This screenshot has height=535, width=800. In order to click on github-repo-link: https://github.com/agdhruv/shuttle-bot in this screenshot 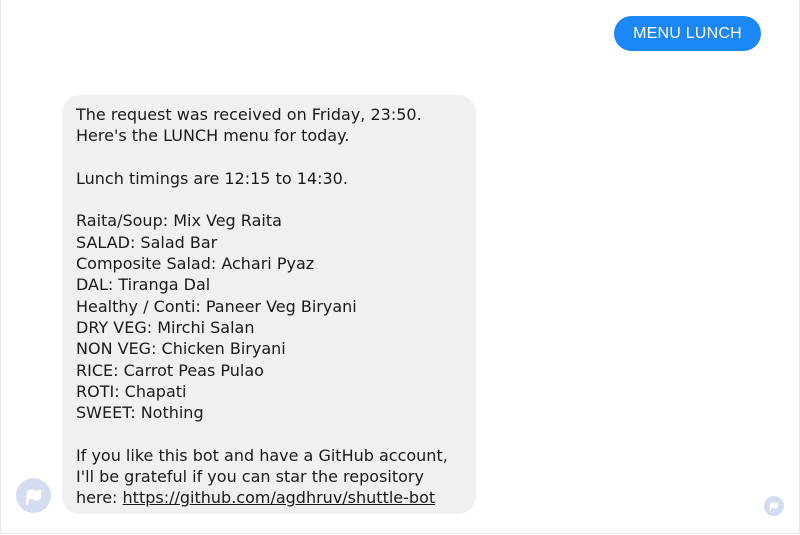, I will do `click(279, 497)`.